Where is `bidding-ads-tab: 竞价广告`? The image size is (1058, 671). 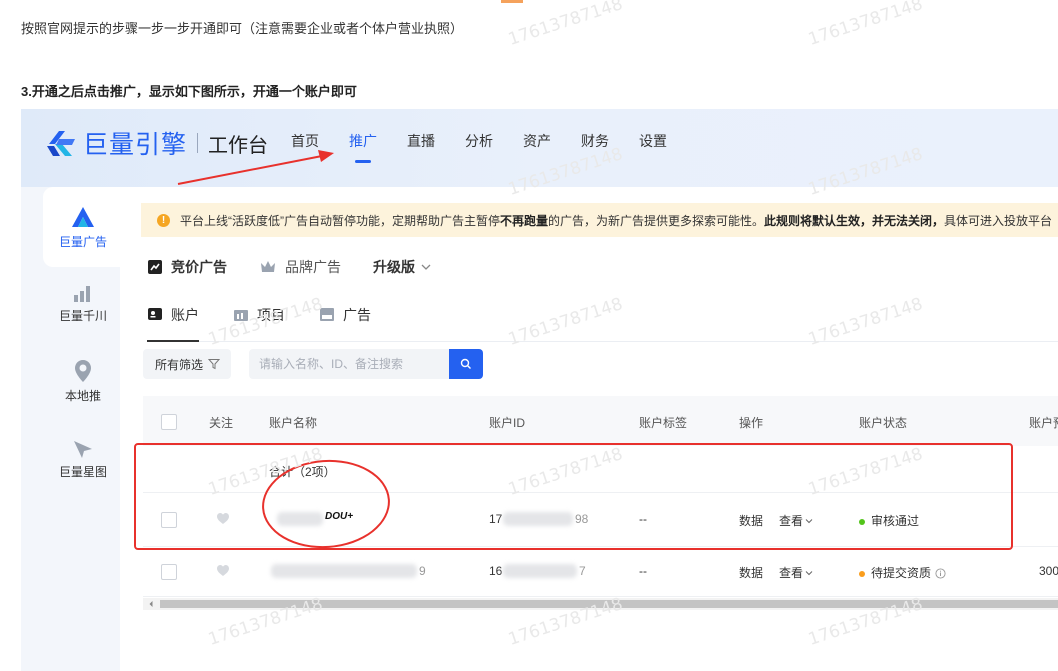 bidding-ads-tab: 竞价广告 is located at coordinates (187, 267).